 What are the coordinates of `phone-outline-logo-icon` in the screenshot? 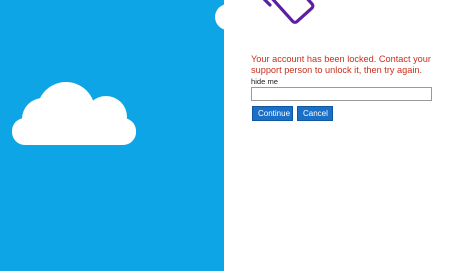 It's located at (288, 12).